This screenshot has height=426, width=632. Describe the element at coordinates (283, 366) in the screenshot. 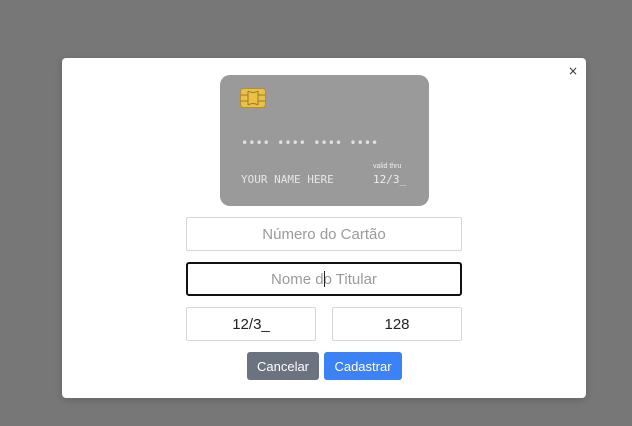

I see `cancel-button: Cancelar` at that location.